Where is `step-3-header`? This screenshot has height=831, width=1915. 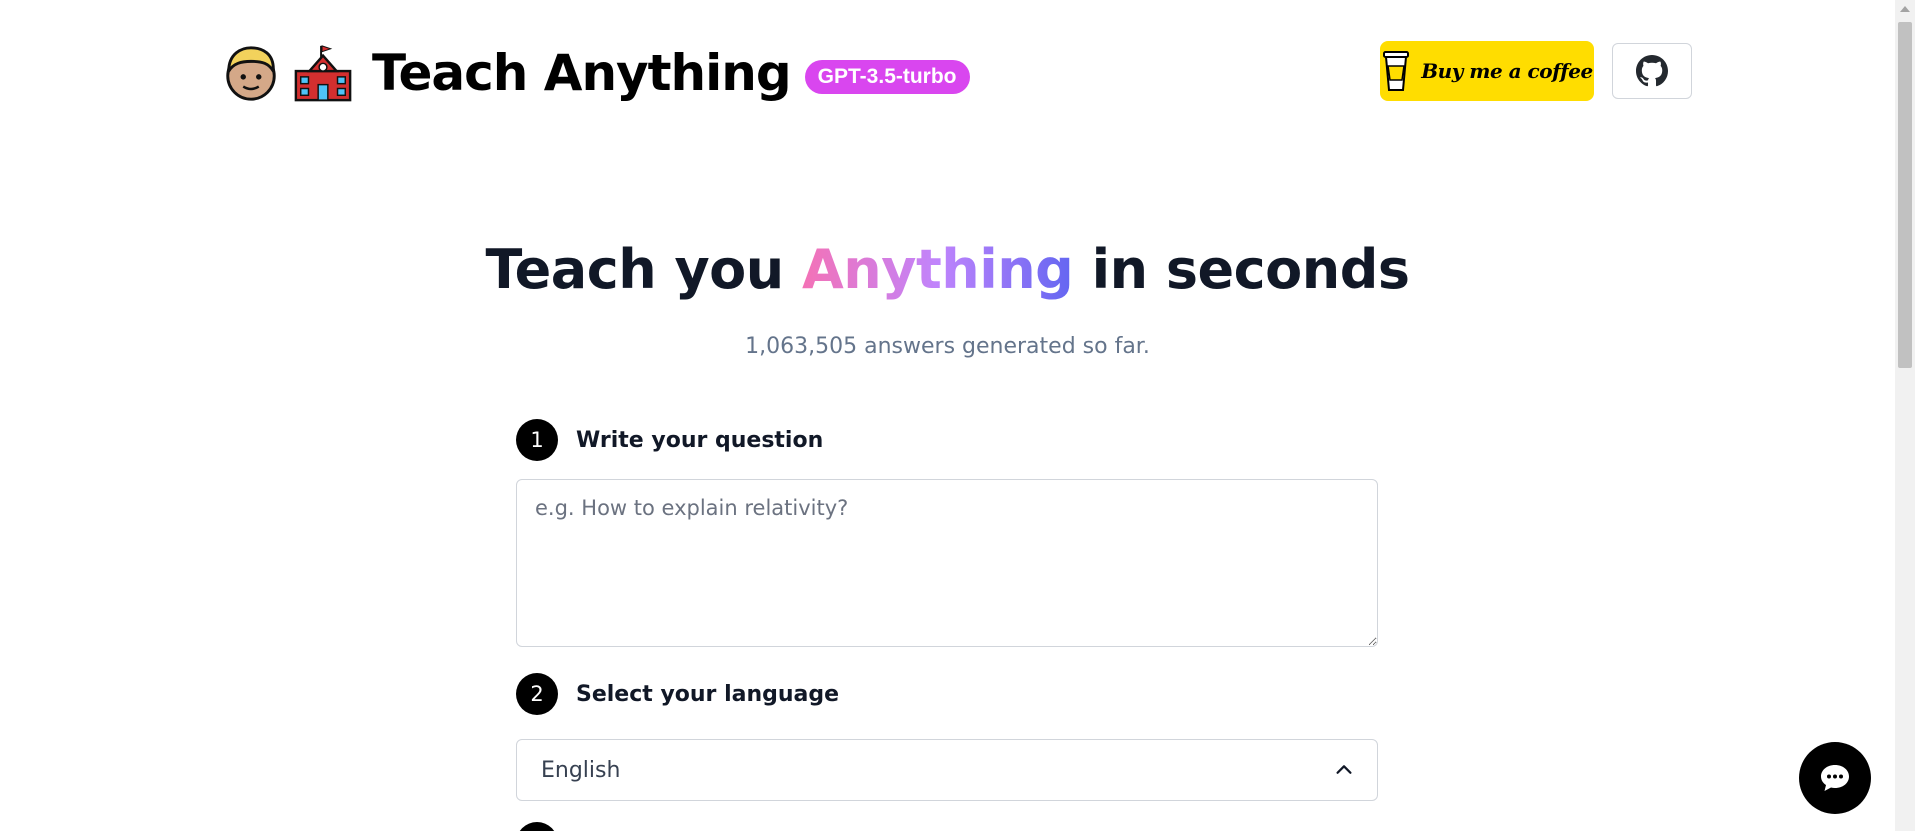 step-3-header is located at coordinates (537, 826).